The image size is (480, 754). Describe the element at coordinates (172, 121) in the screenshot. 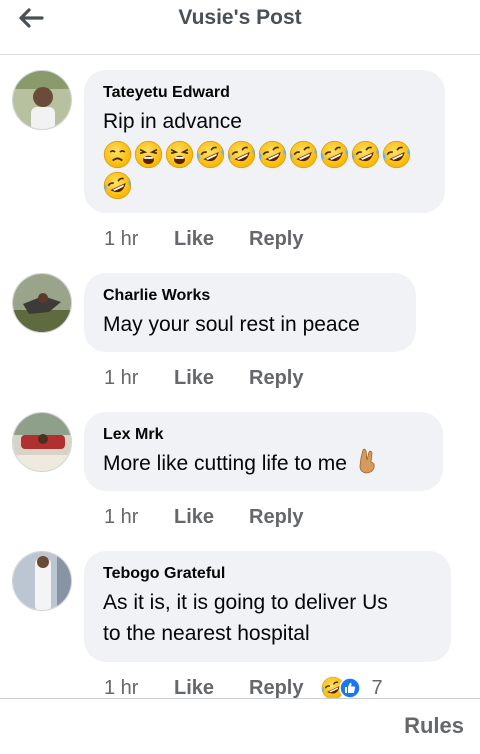

I see `comment-text: Rip in advance` at that location.